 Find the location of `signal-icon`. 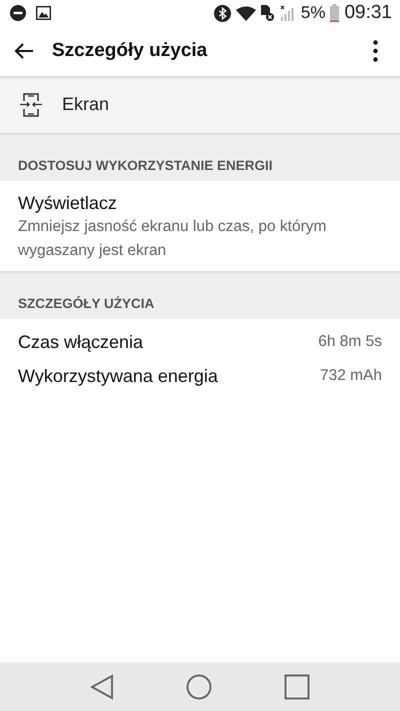

signal-icon is located at coordinates (288, 13).